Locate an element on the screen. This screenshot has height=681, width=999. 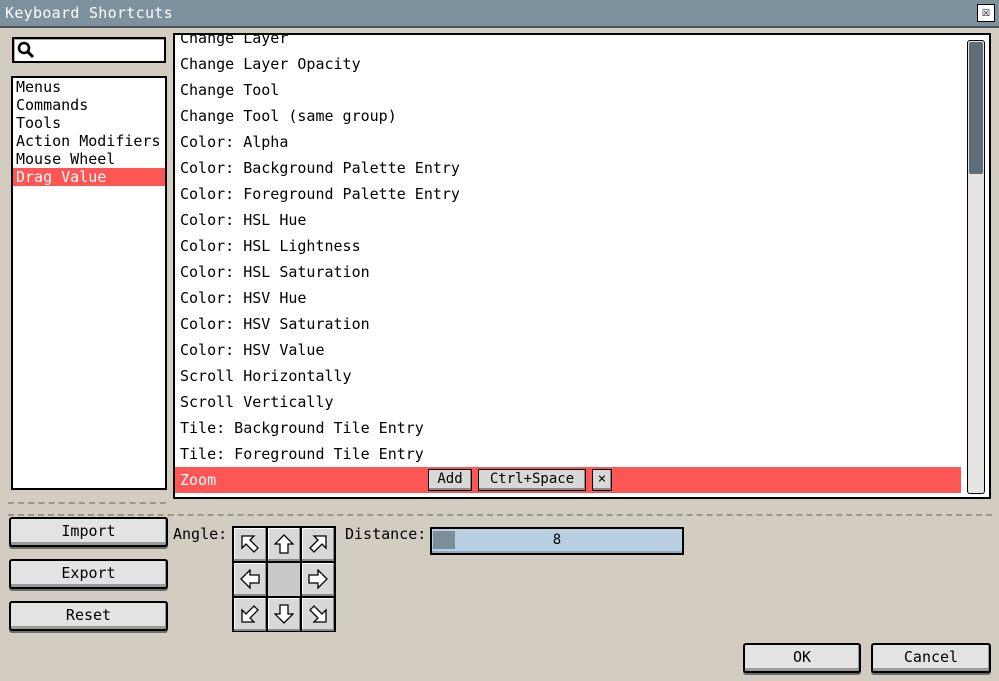
shortcut-row: Tile: Background Tile Entry is located at coordinates (568, 428).